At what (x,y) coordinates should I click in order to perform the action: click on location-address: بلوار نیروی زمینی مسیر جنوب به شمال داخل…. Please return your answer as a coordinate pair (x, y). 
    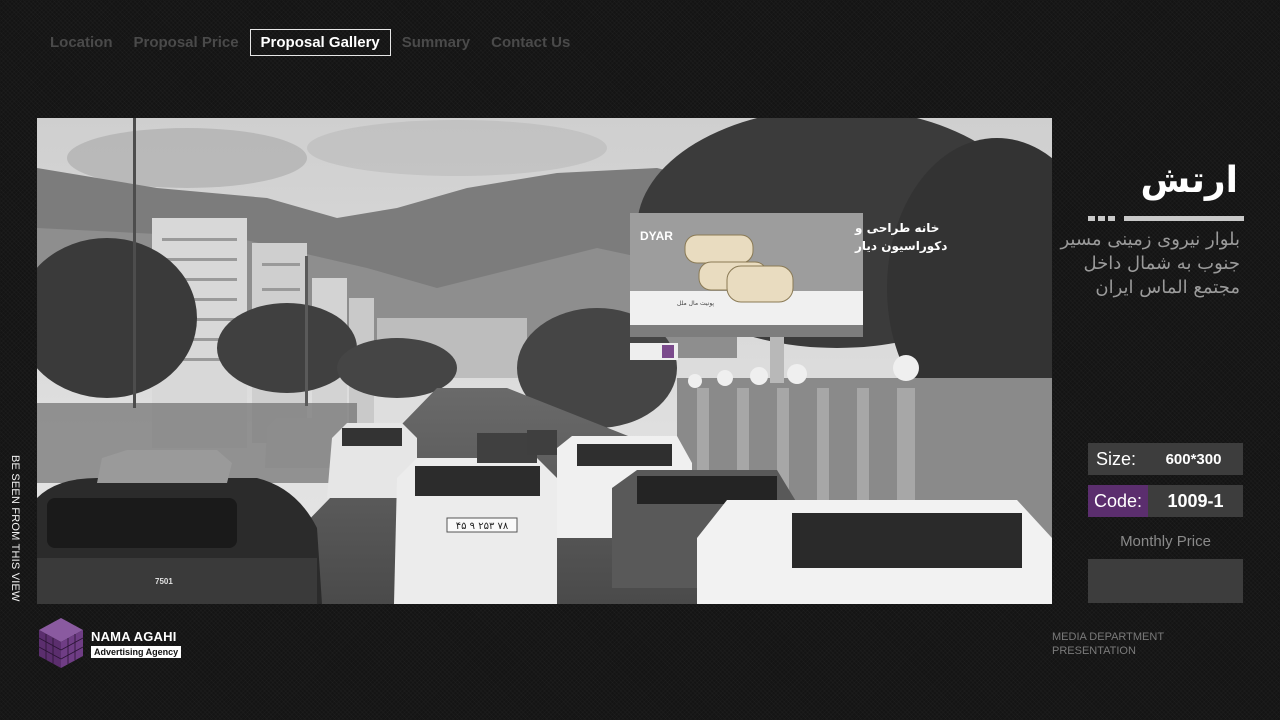
    Looking at the image, I should click on (1150, 263).